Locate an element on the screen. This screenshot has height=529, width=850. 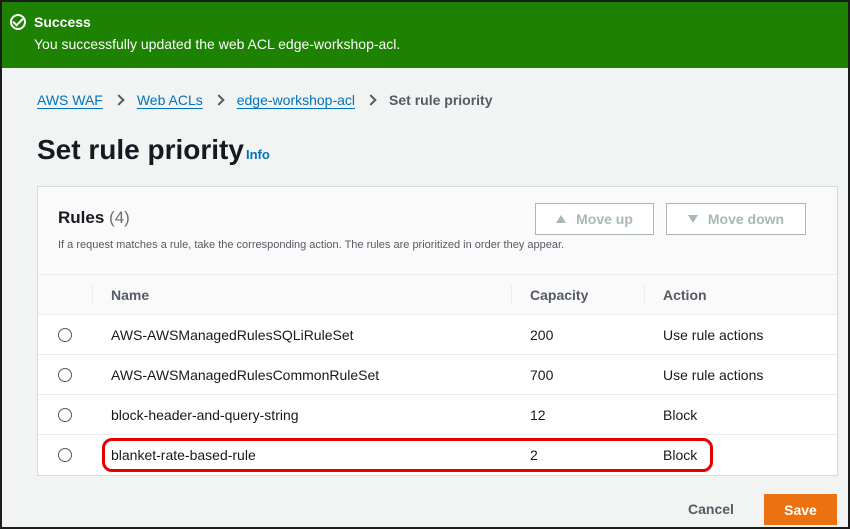
breadcrumb-aws-waf: AWS WAF is located at coordinates (70, 100).